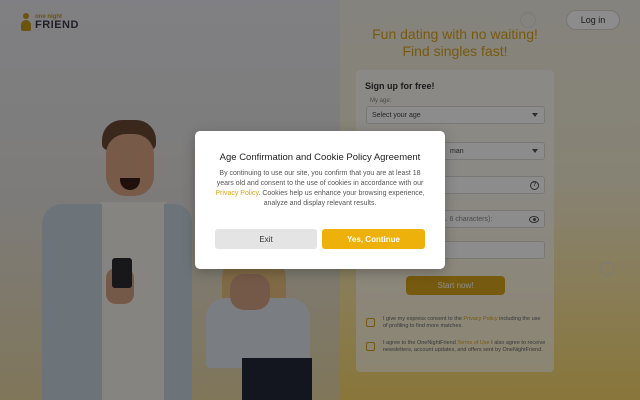 The image size is (640, 400). What do you see at coordinates (266, 239) in the screenshot?
I see `exit-button: Exit` at bounding box center [266, 239].